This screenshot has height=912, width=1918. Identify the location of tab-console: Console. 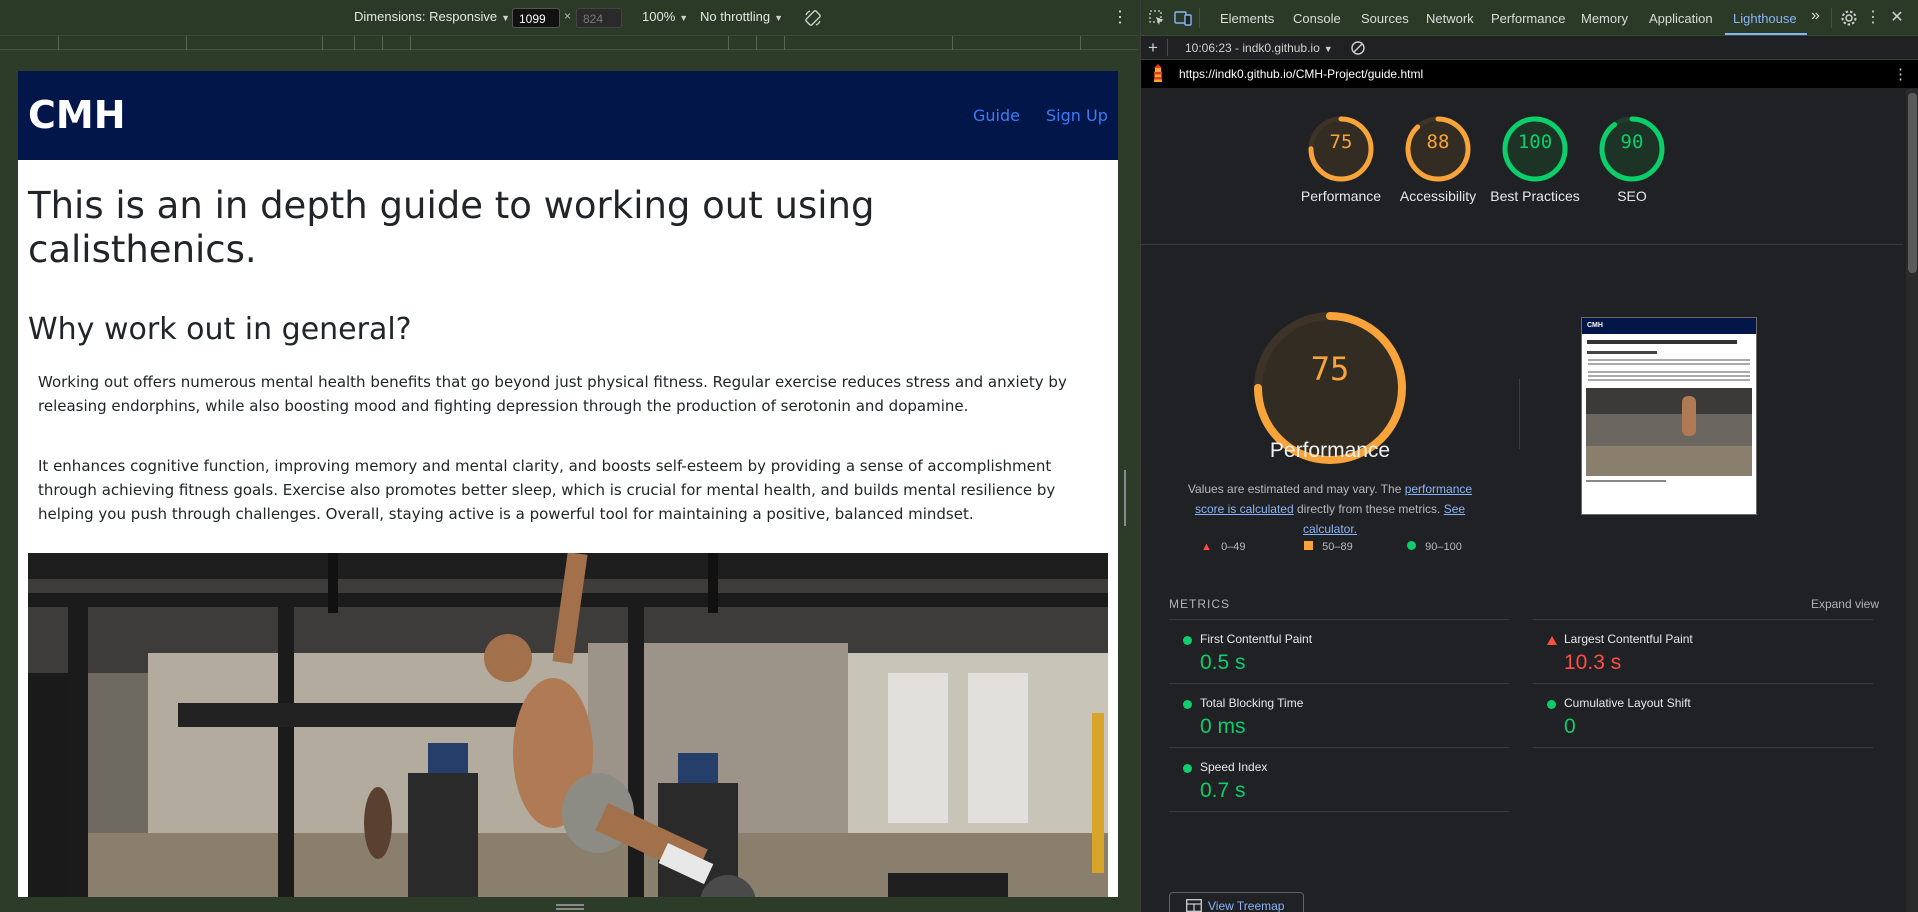
(1317, 18).